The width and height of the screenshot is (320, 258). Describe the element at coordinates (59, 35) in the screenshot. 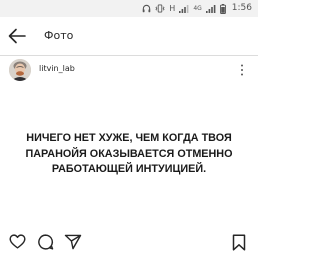

I see `page-title: Фото` at that location.